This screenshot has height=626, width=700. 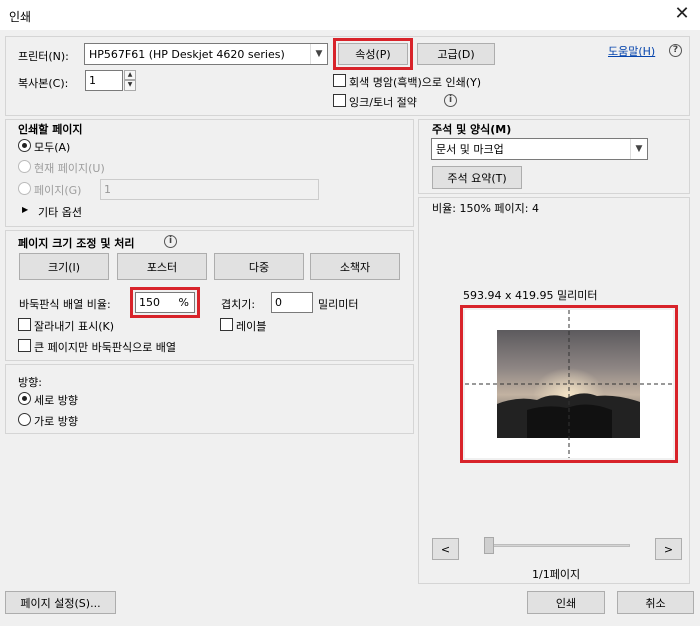 I want to click on expand-triangle-icon: ▶, so click(x=25, y=209).